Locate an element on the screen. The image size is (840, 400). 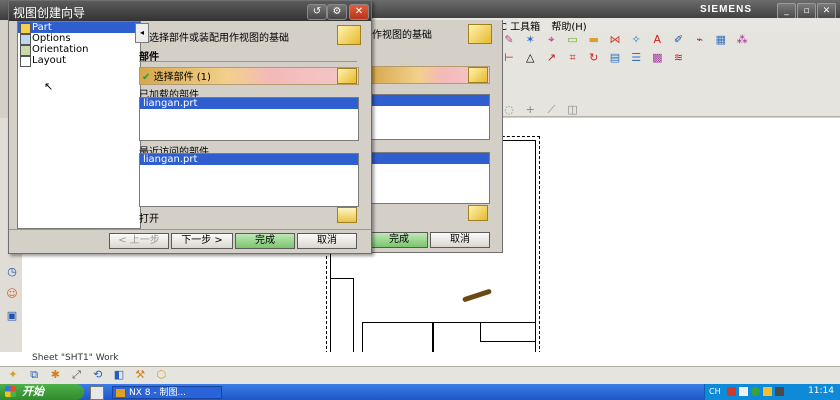
move-icon: ⤢ is located at coordinates (77, 375).